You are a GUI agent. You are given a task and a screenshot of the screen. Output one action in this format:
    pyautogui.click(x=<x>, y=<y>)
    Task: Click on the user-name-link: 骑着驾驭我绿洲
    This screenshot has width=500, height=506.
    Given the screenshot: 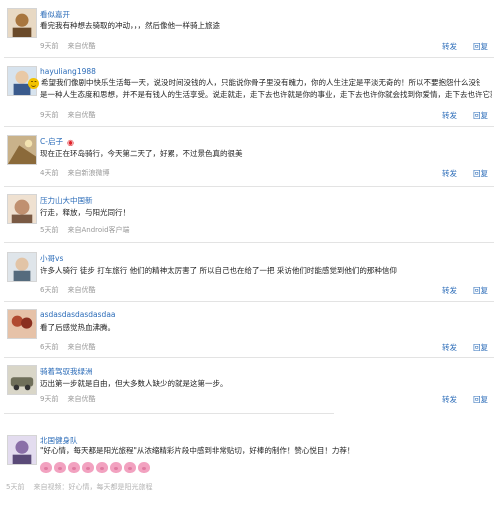 What is the action you would take?
    pyautogui.click(x=66, y=371)
    